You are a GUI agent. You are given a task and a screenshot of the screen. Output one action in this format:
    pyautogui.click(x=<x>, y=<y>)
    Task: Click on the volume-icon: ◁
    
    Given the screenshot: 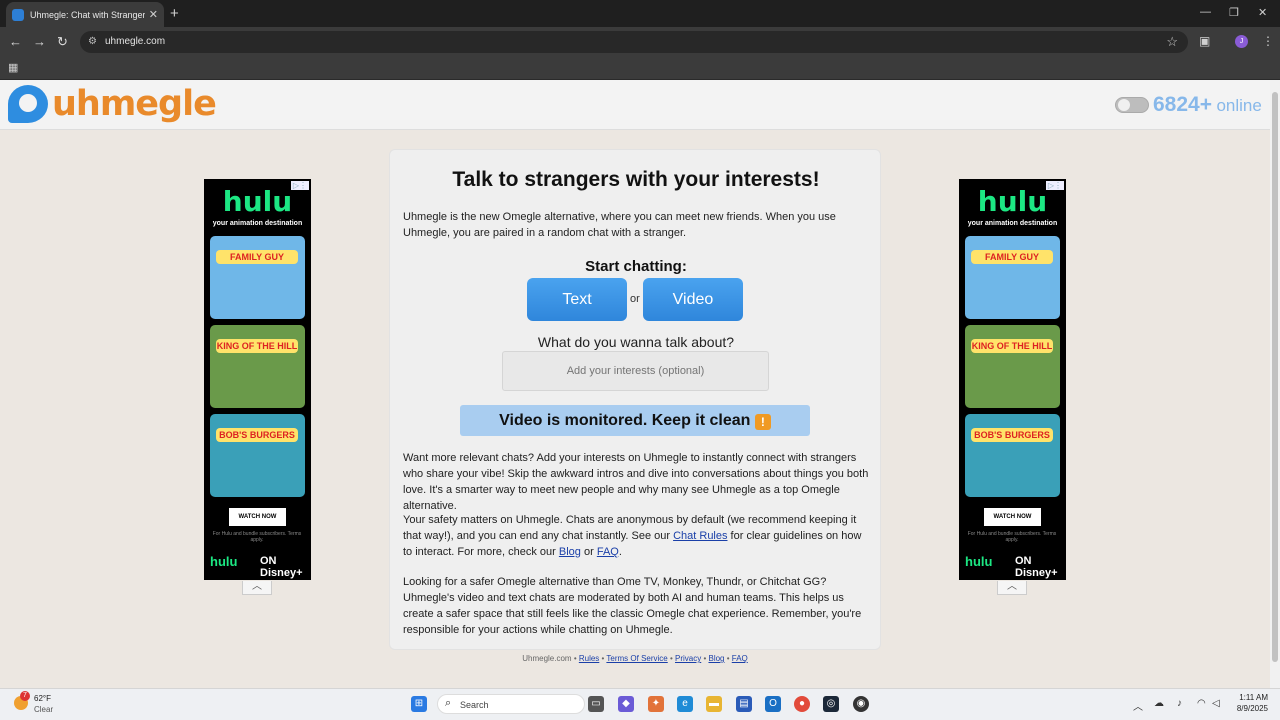 What is the action you would take?
    pyautogui.click(x=1216, y=703)
    